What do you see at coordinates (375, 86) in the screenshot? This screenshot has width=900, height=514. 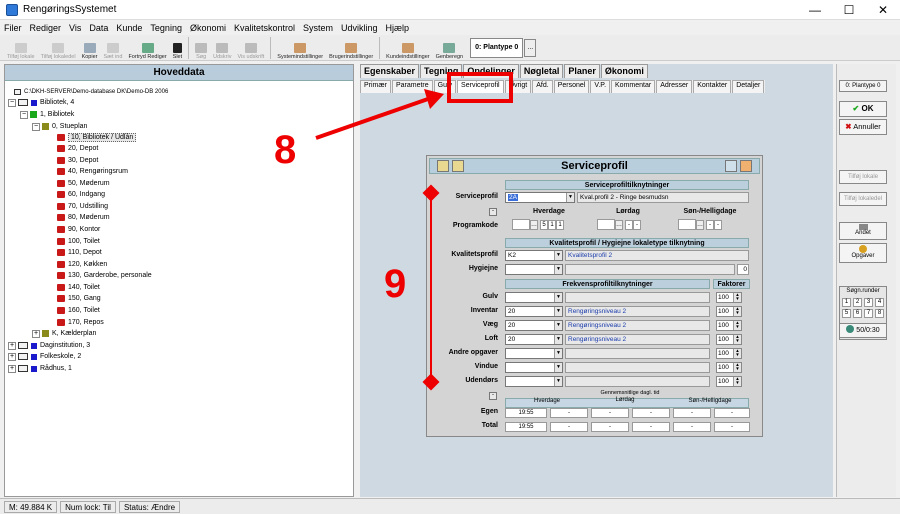 I see `tab-primaer: Primær` at bounding box center [375, 86].